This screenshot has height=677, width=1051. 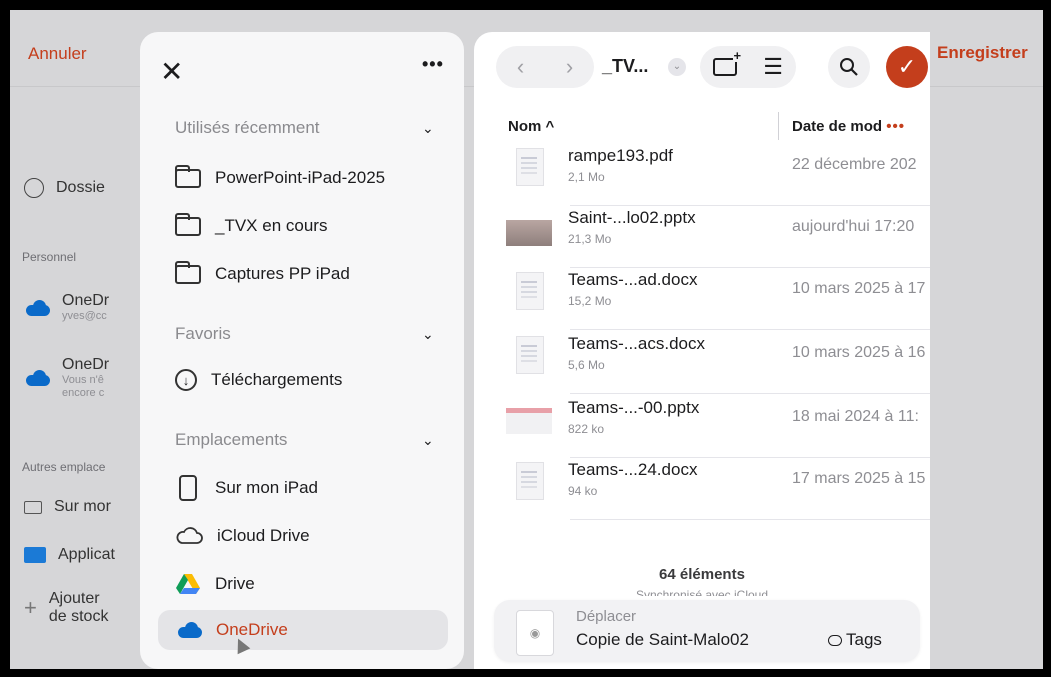 What do you see at coordinates (64, 188) in the screenshot?
I see `bg-recent-folders: Dossie` at bounding box center [64, 188].